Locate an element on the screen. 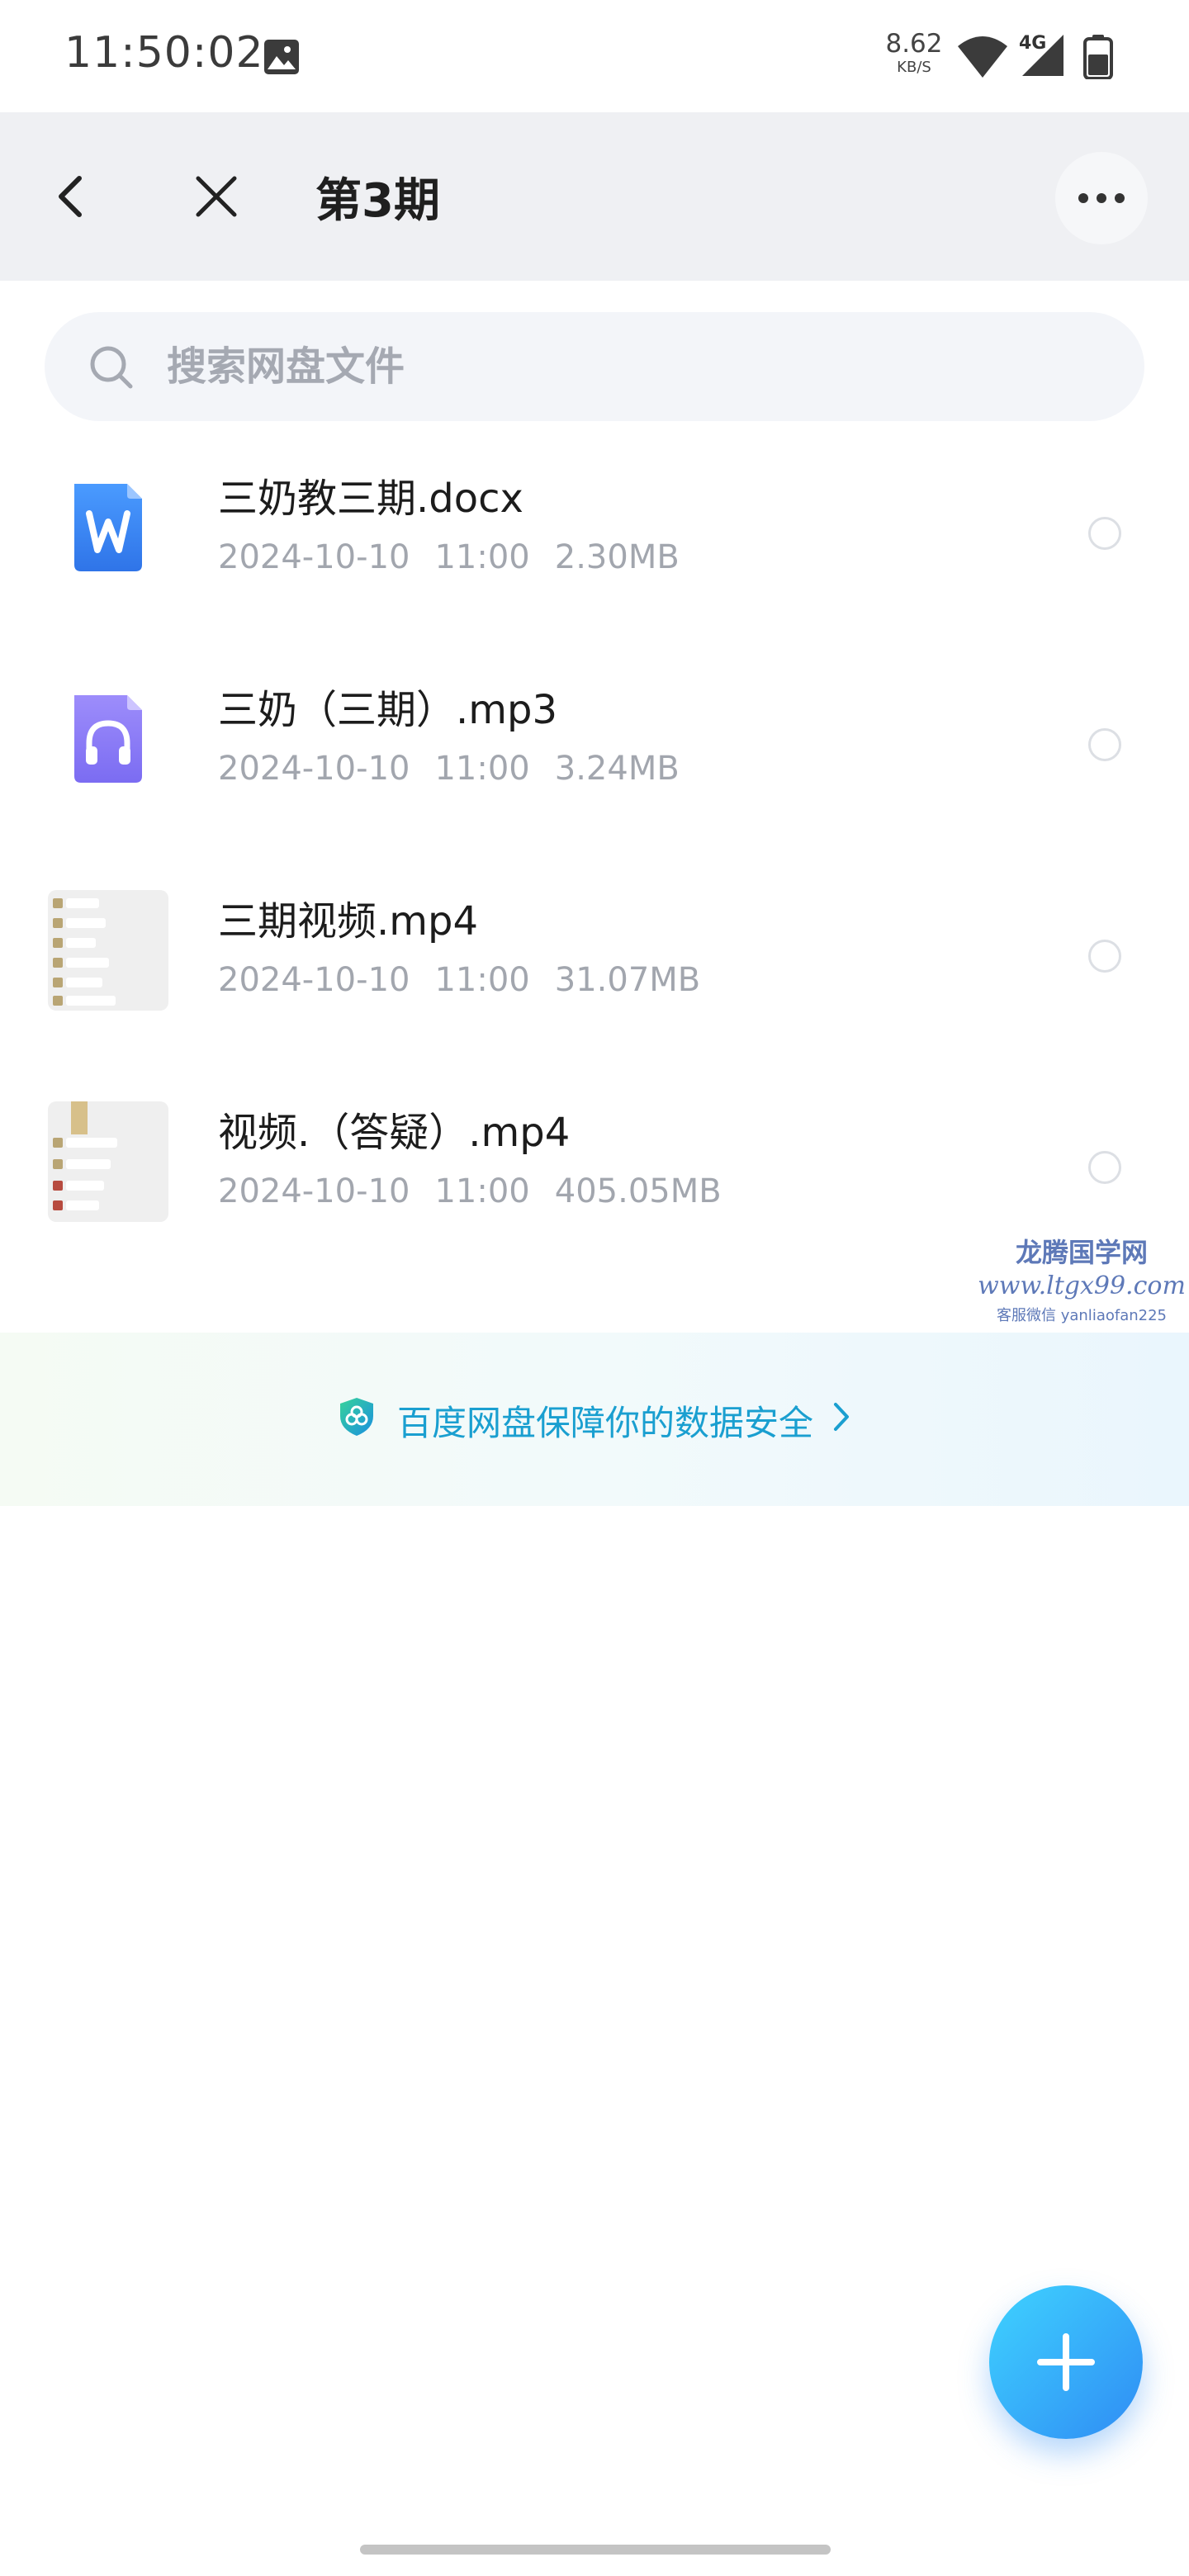  back-icon is located at coordinates (73, 198).